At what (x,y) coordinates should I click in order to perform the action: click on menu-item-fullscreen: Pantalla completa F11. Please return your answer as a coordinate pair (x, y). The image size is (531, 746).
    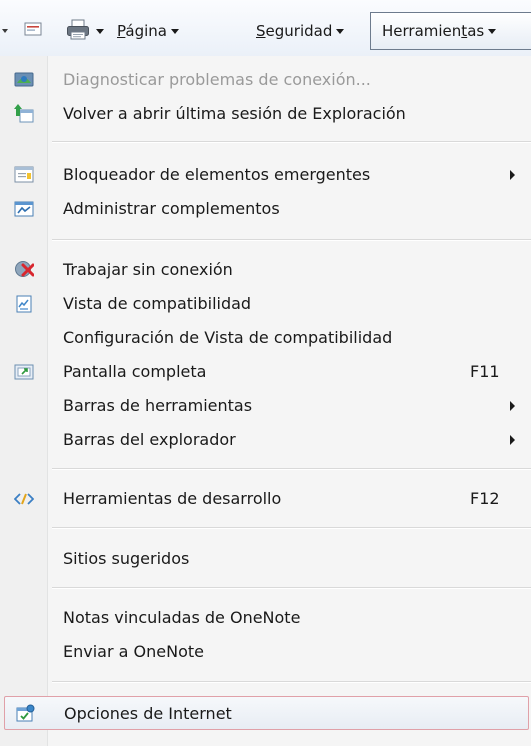
    Looking at the image, I should click on (265, 372).